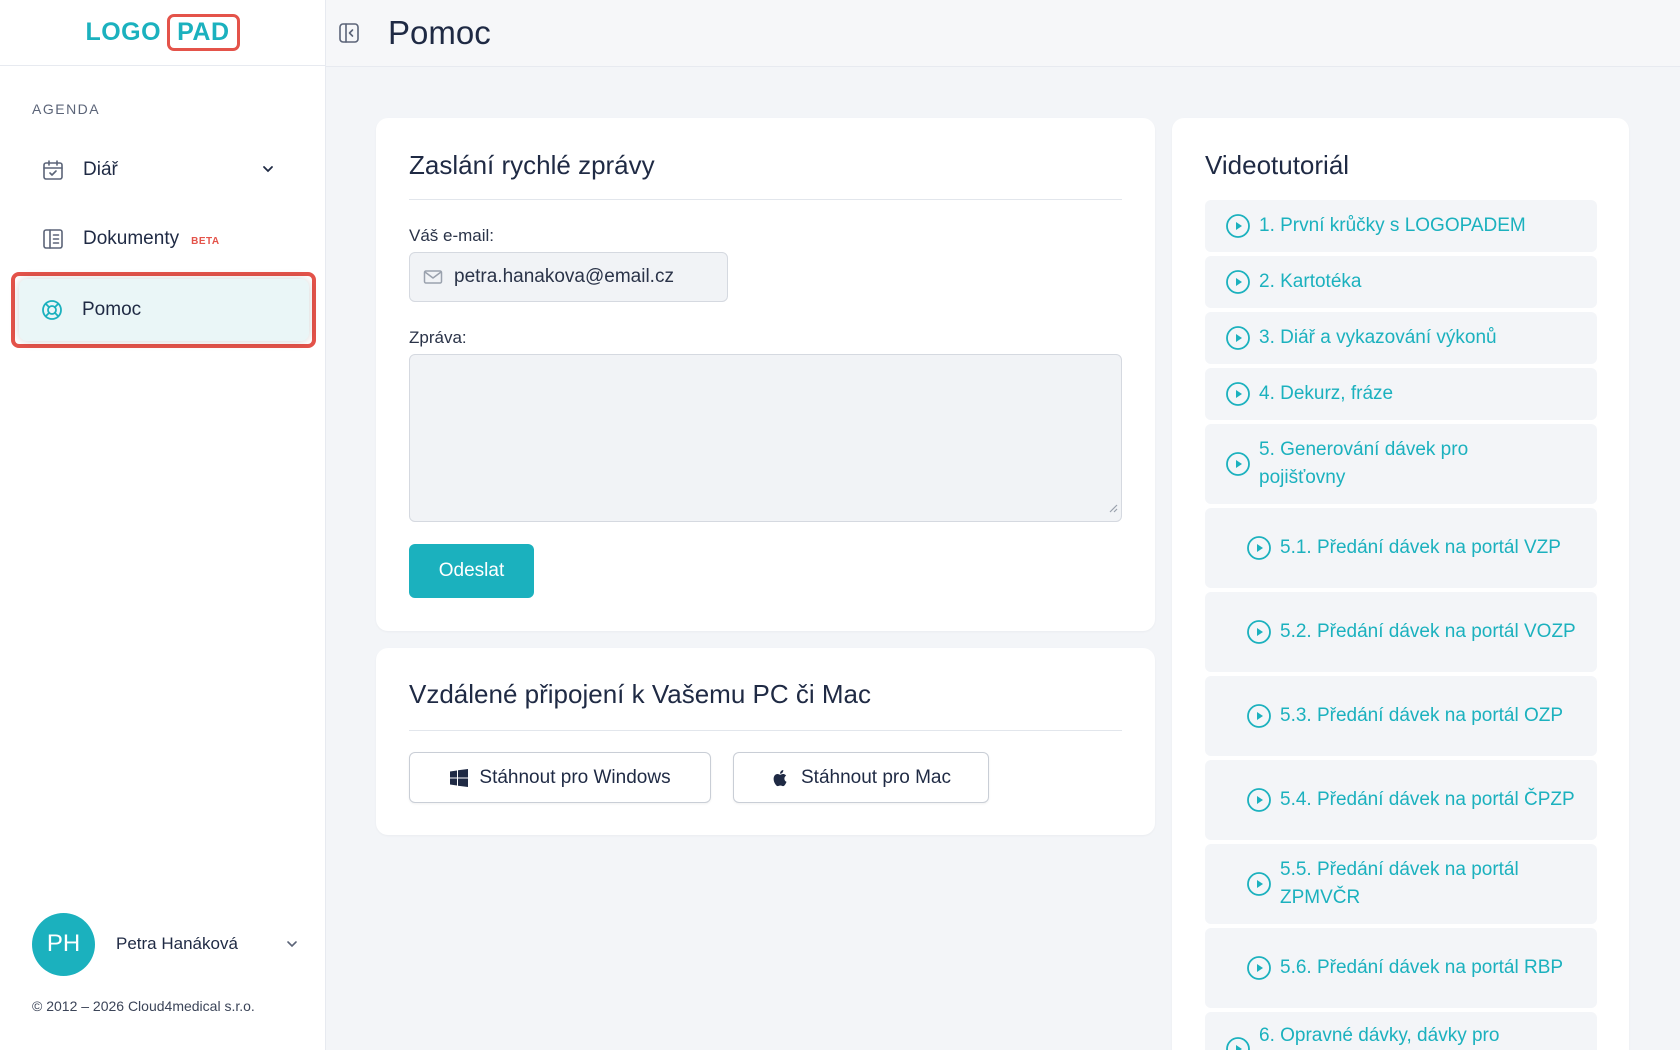 The image size is (1680, 1050). I want to click on card-title: Videotutoriál, so click(1277, 165).